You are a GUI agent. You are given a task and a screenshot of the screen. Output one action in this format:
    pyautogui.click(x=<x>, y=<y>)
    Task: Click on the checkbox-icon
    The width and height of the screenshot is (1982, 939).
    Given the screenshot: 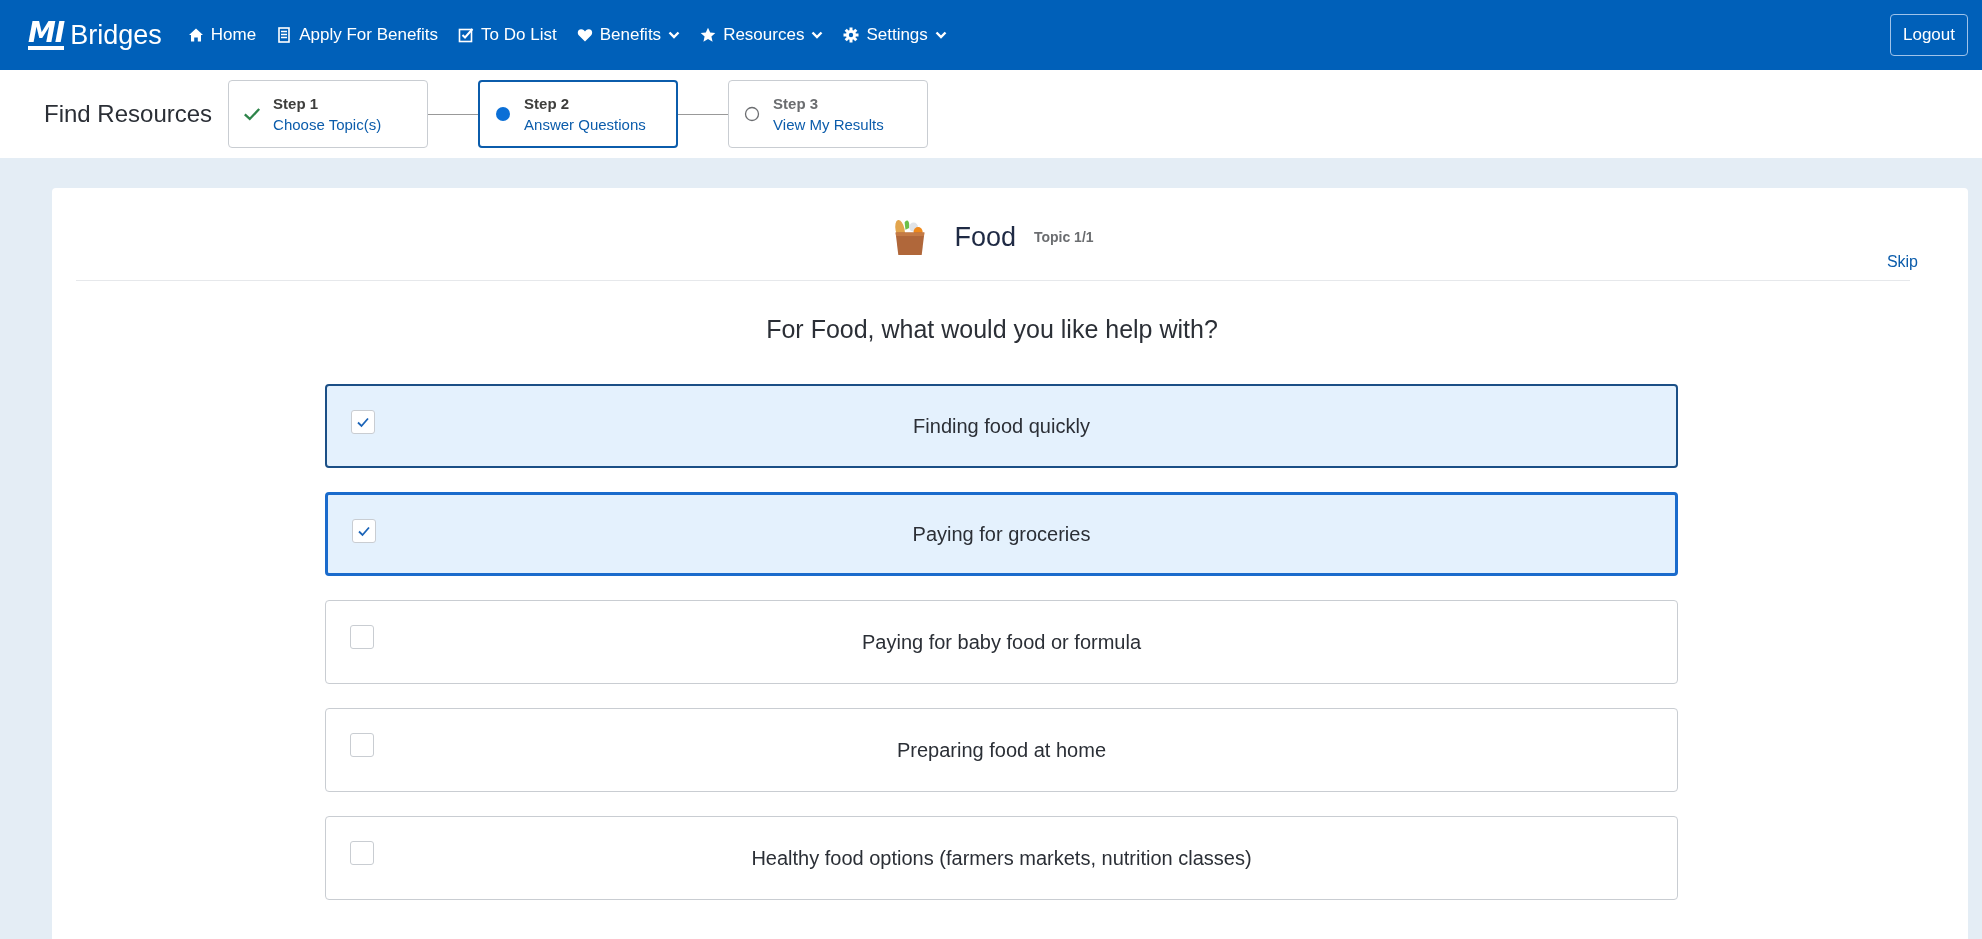 What is the action you would take?
    pyautogui.click(x=466, y=35)
    